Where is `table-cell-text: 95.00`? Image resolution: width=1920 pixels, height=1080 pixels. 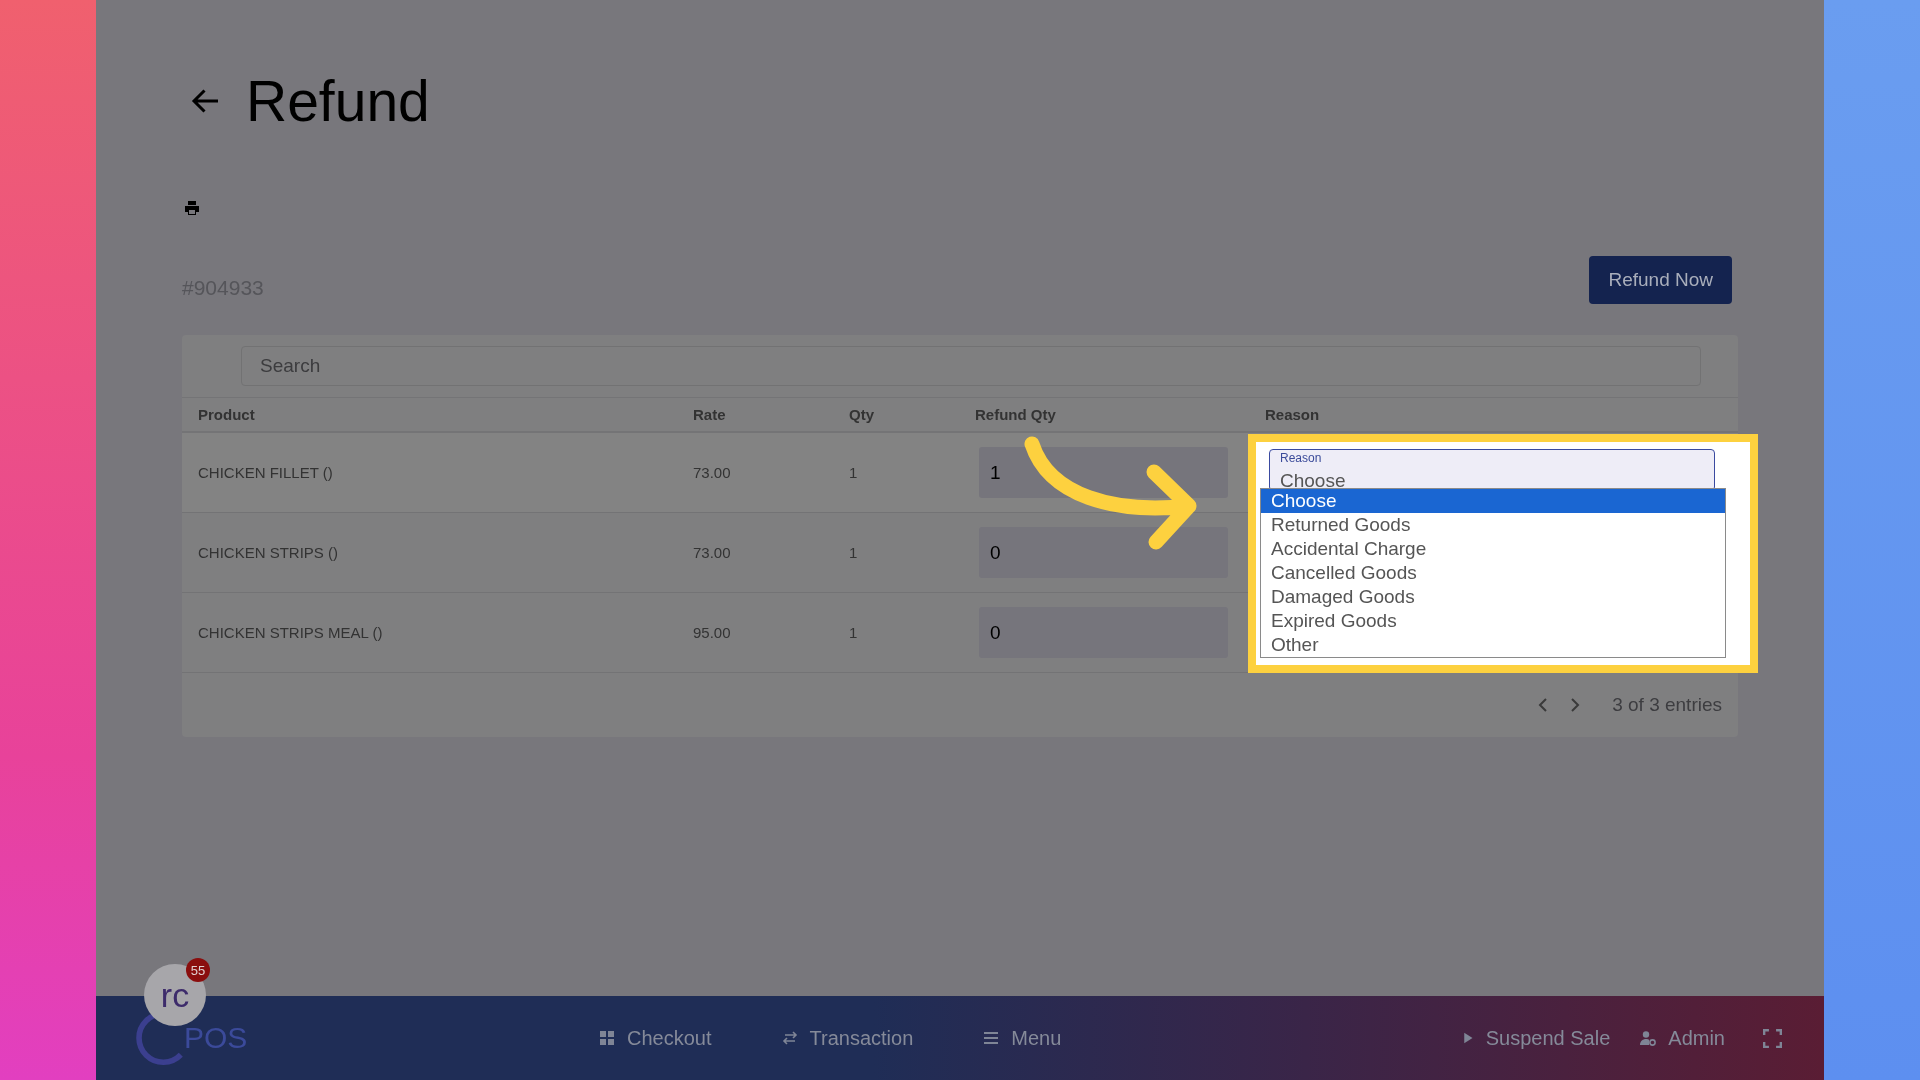 table-cell-text: 95.00 is located at coordinates (712, 632).